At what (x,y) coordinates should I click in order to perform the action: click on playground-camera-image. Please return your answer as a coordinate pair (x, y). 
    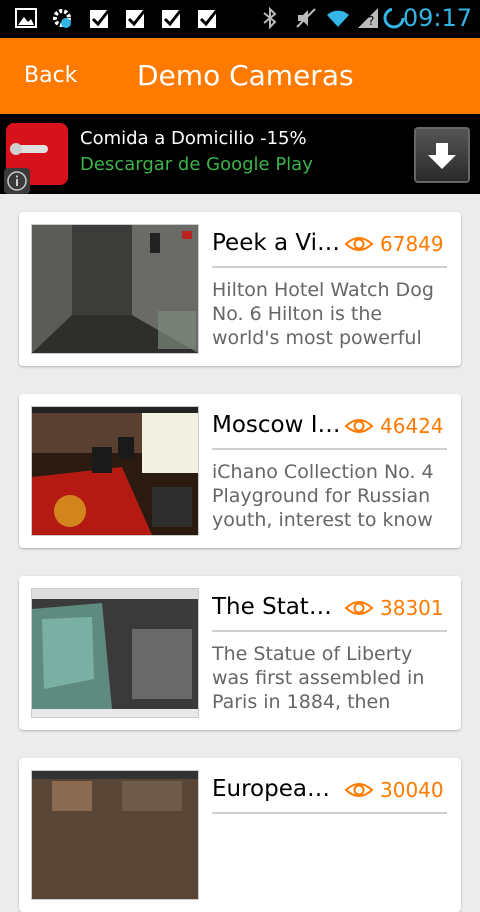
    Looking at the image, I should click on (115, 471).